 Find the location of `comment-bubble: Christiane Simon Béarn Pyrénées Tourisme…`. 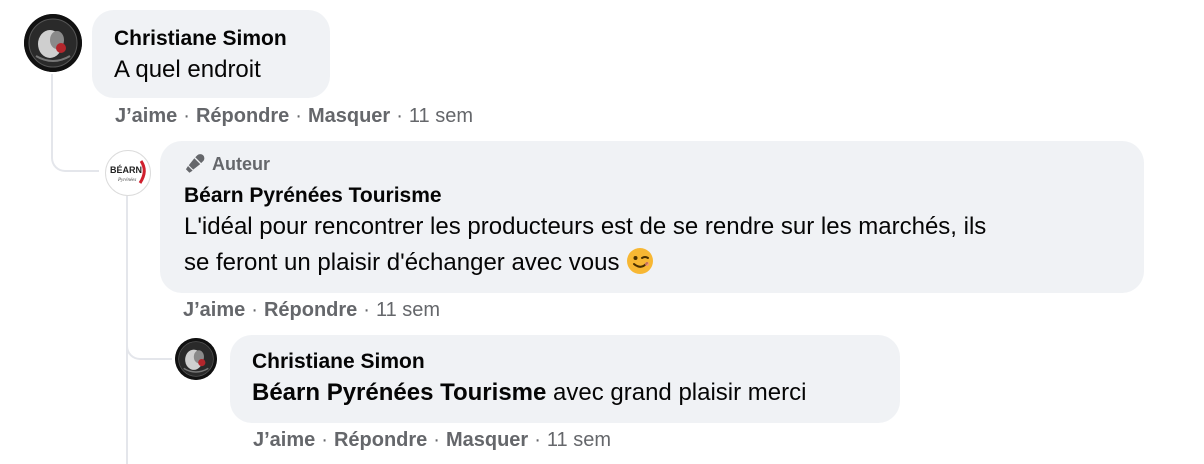

comment-bubble: Christiane Simon Béarn Pyrénées Tourisme… is located at coordinates (565, 379).